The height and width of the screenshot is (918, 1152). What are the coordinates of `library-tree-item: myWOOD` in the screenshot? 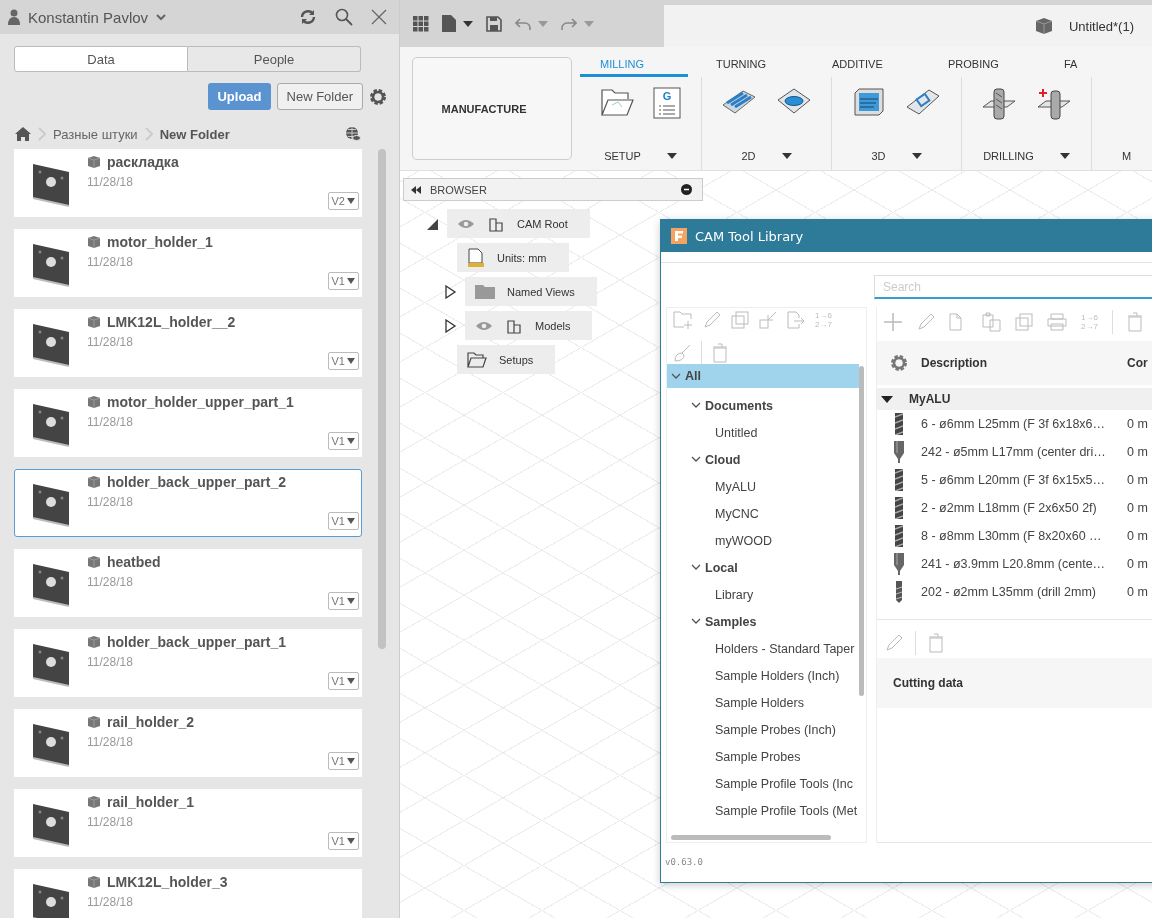 It's located at (763, 540).